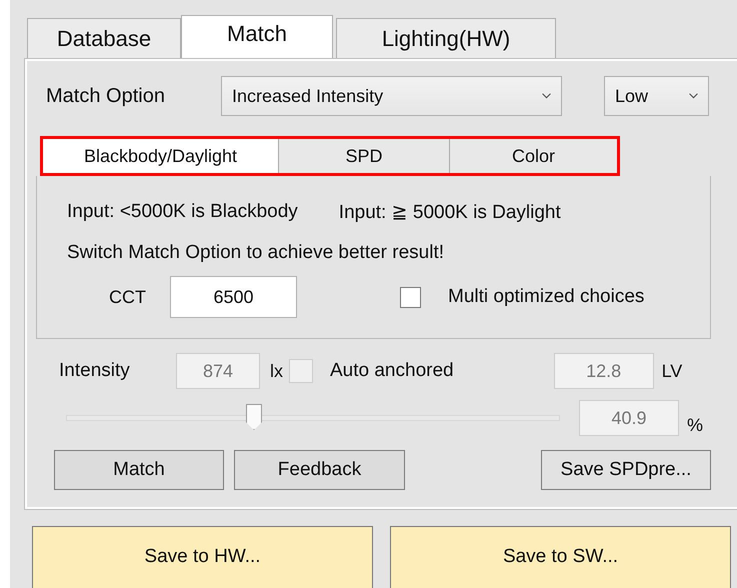 The image size is (737, 588). Describe the element at coordinates (233, 297) in the screenshot. I see `cct-field: 6500` at that location.